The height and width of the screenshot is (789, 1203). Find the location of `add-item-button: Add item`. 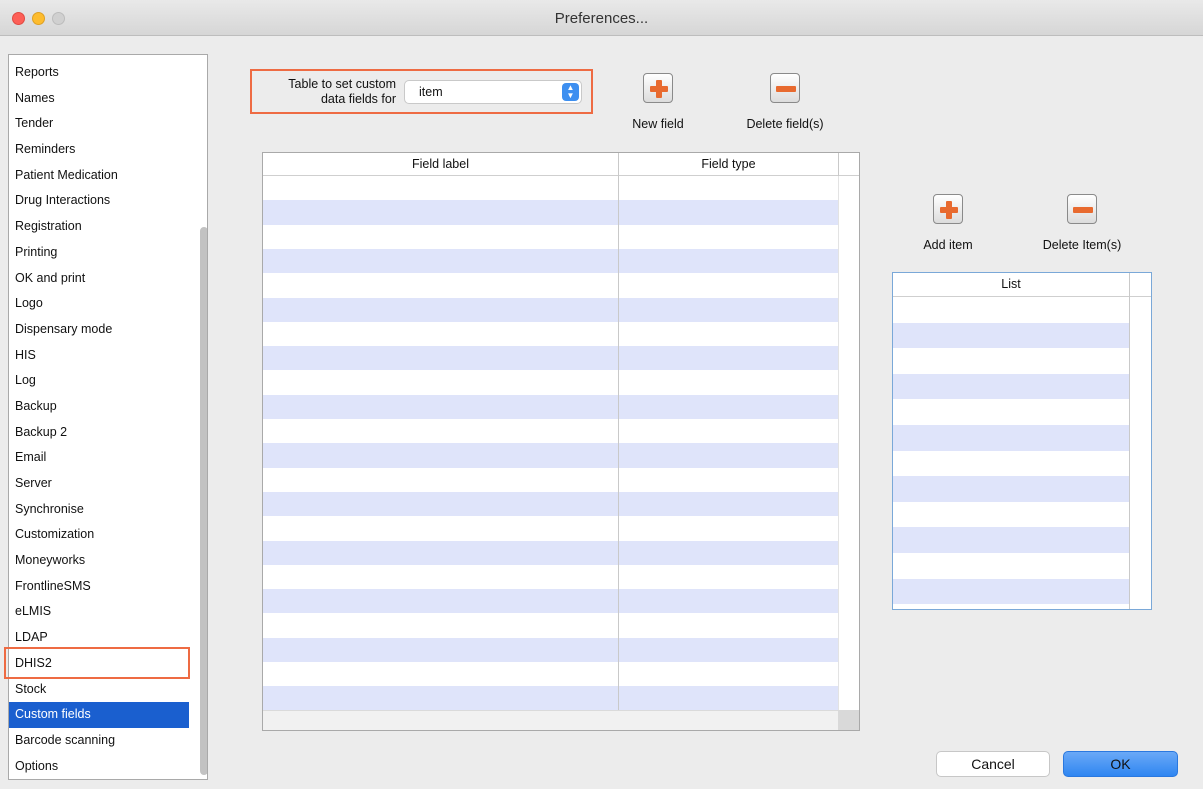

add-item-button: Add item is located at coordinates (948, 223).